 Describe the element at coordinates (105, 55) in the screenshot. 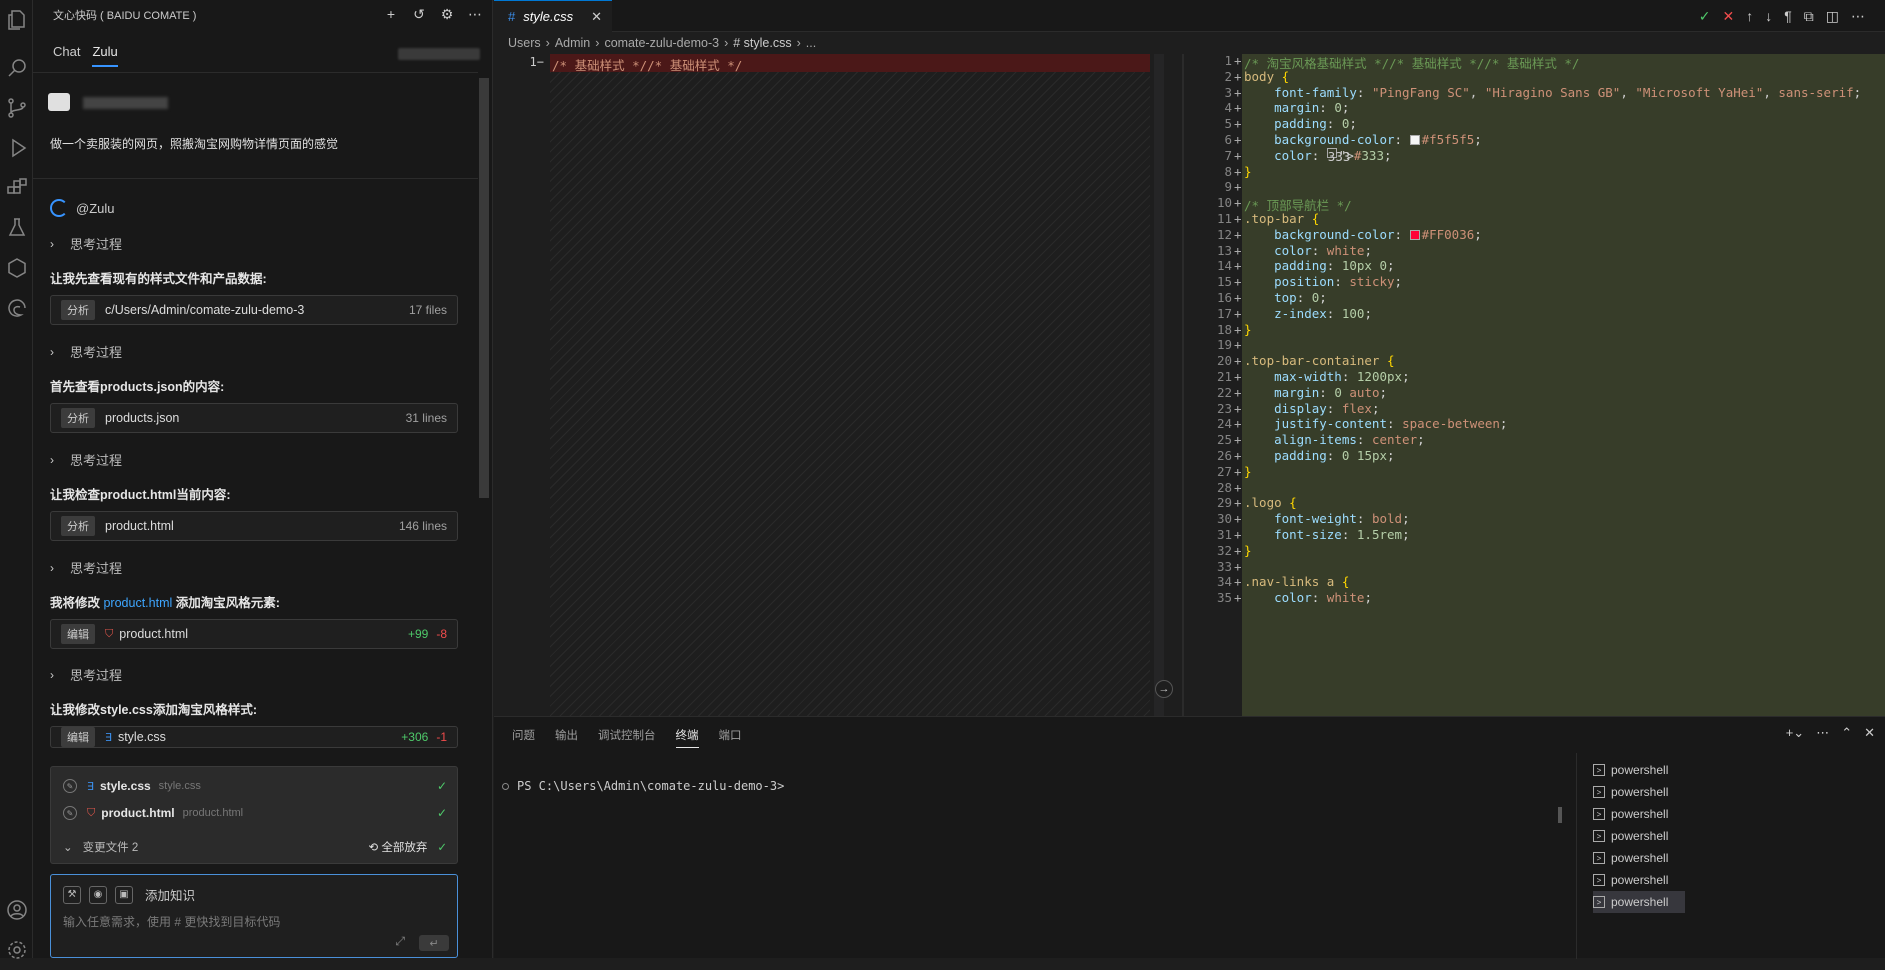

I see `tab-zulu: Zulu` at that location.